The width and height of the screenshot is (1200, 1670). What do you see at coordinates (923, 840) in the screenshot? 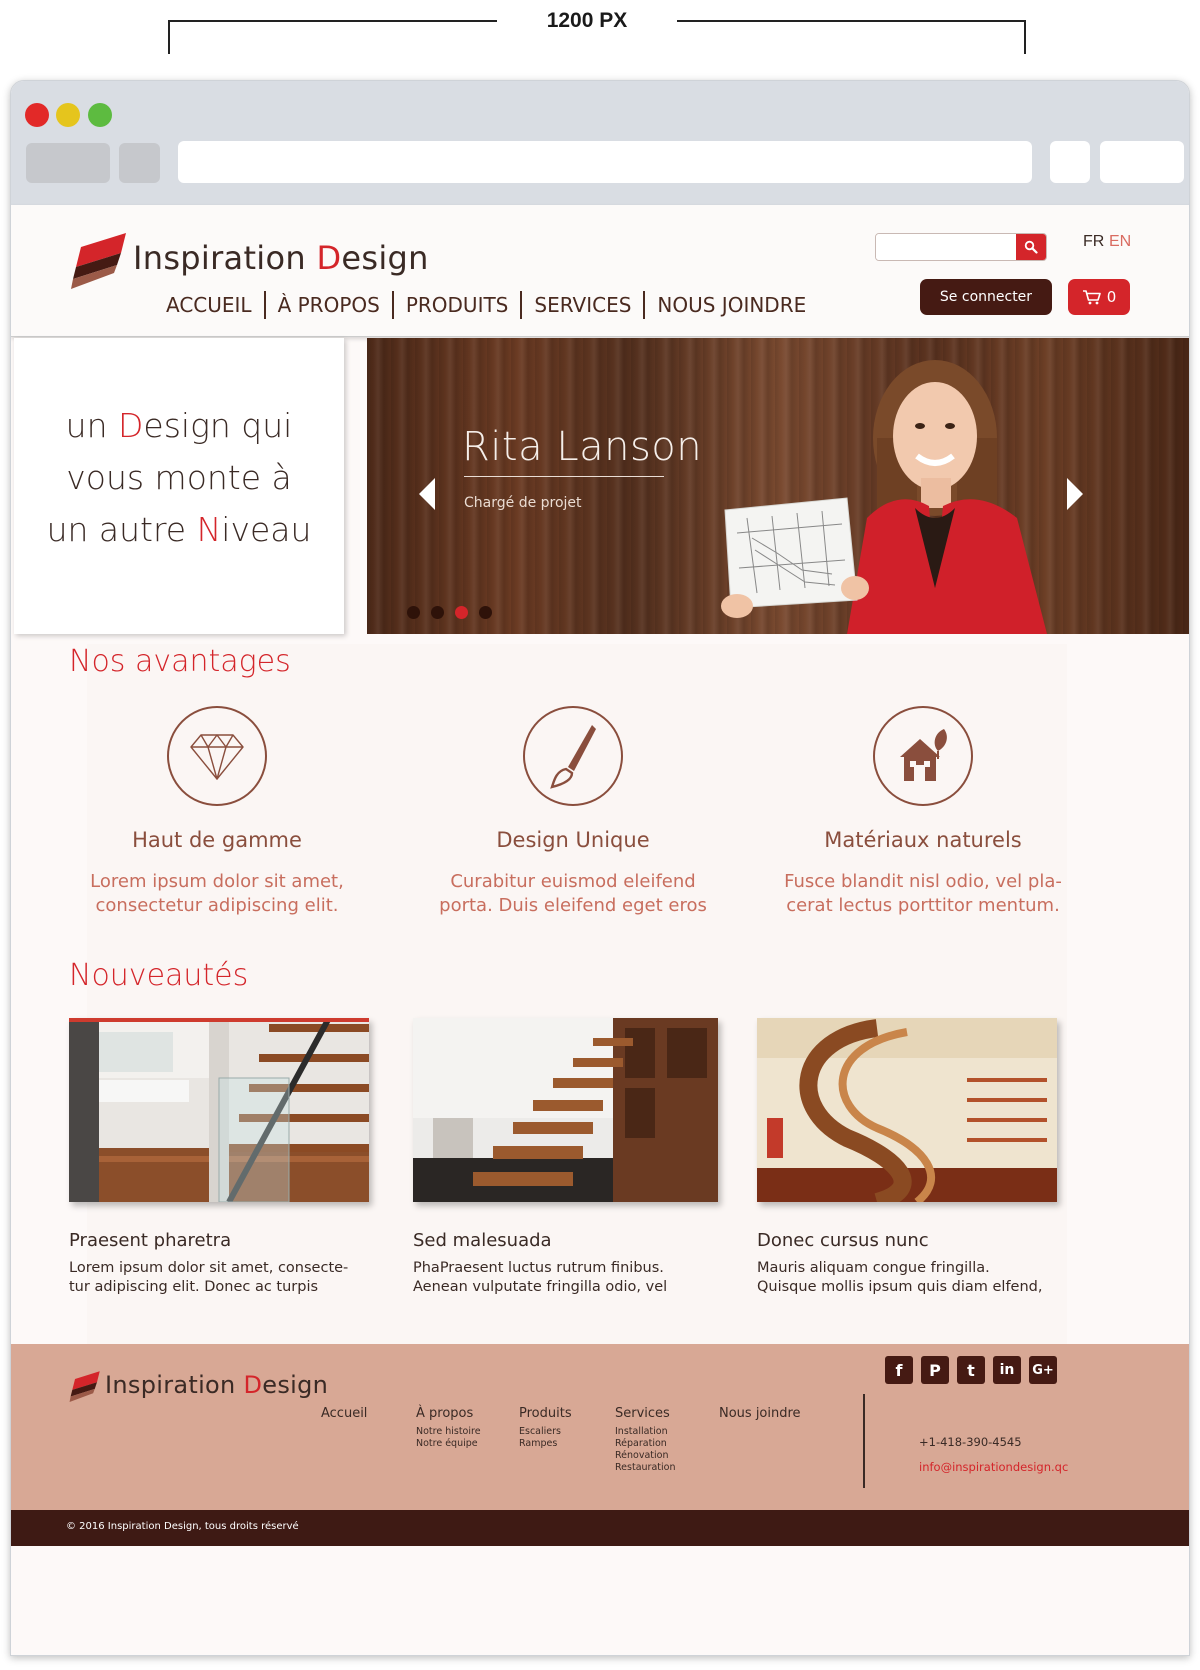
I see `advantage-title: Matériaux naturels` at bounding box center [923, 840].